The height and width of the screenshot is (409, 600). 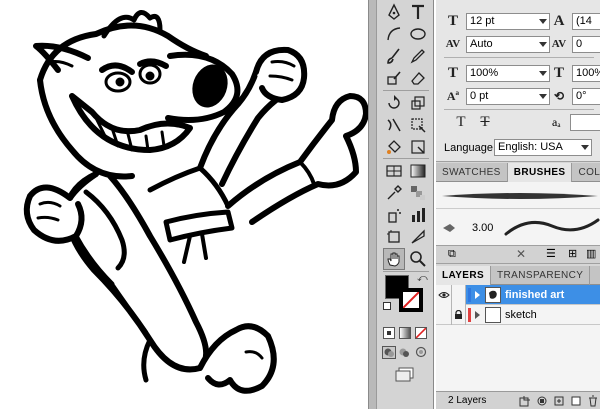 I want to click on new-brush-icon: ⊞, so click(x=572, y=253).